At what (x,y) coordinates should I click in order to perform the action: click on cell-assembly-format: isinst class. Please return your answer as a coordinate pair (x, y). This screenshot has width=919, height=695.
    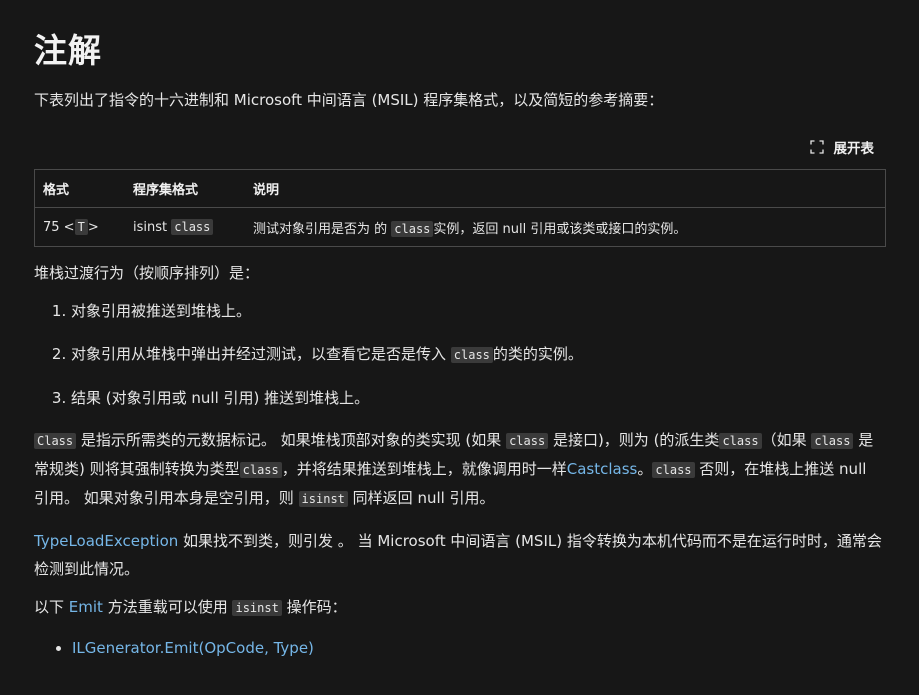
    Looking at the image, I should click on (185, 227).